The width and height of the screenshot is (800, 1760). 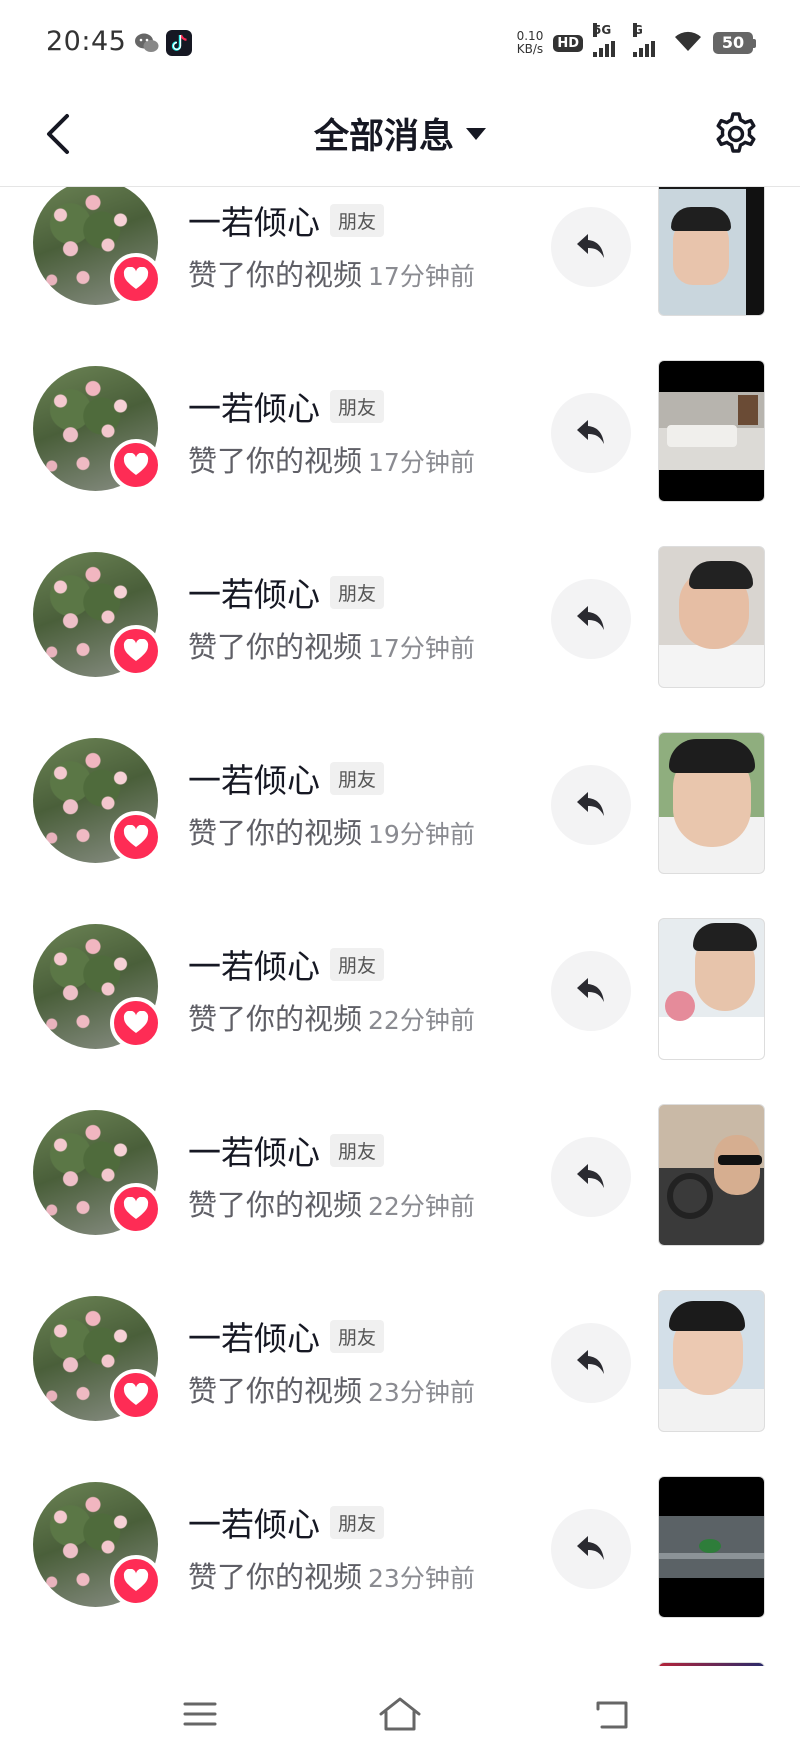 I want to click on menu-button, so click(x=200, y=1714).